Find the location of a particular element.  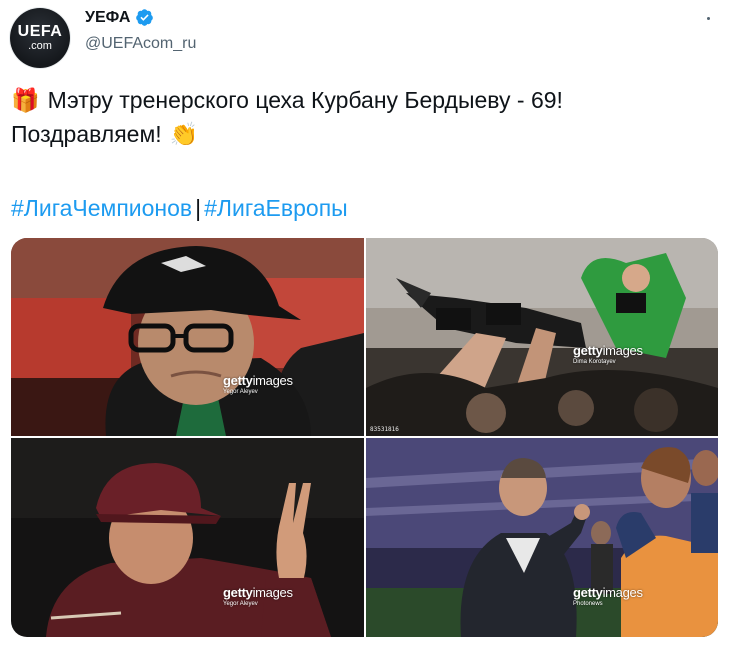

author-name-row: УЕФА is located at coordinates (119, 17).